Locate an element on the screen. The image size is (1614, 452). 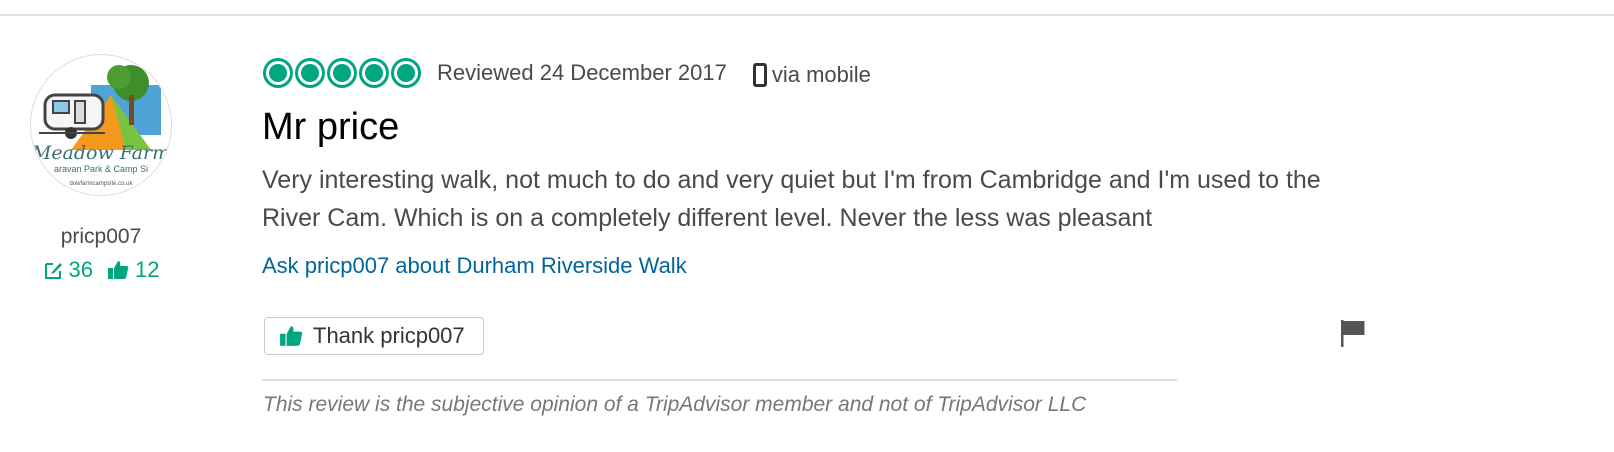
review-date: Reviewed 24 December 2017 is located at coordinates (582, 72).